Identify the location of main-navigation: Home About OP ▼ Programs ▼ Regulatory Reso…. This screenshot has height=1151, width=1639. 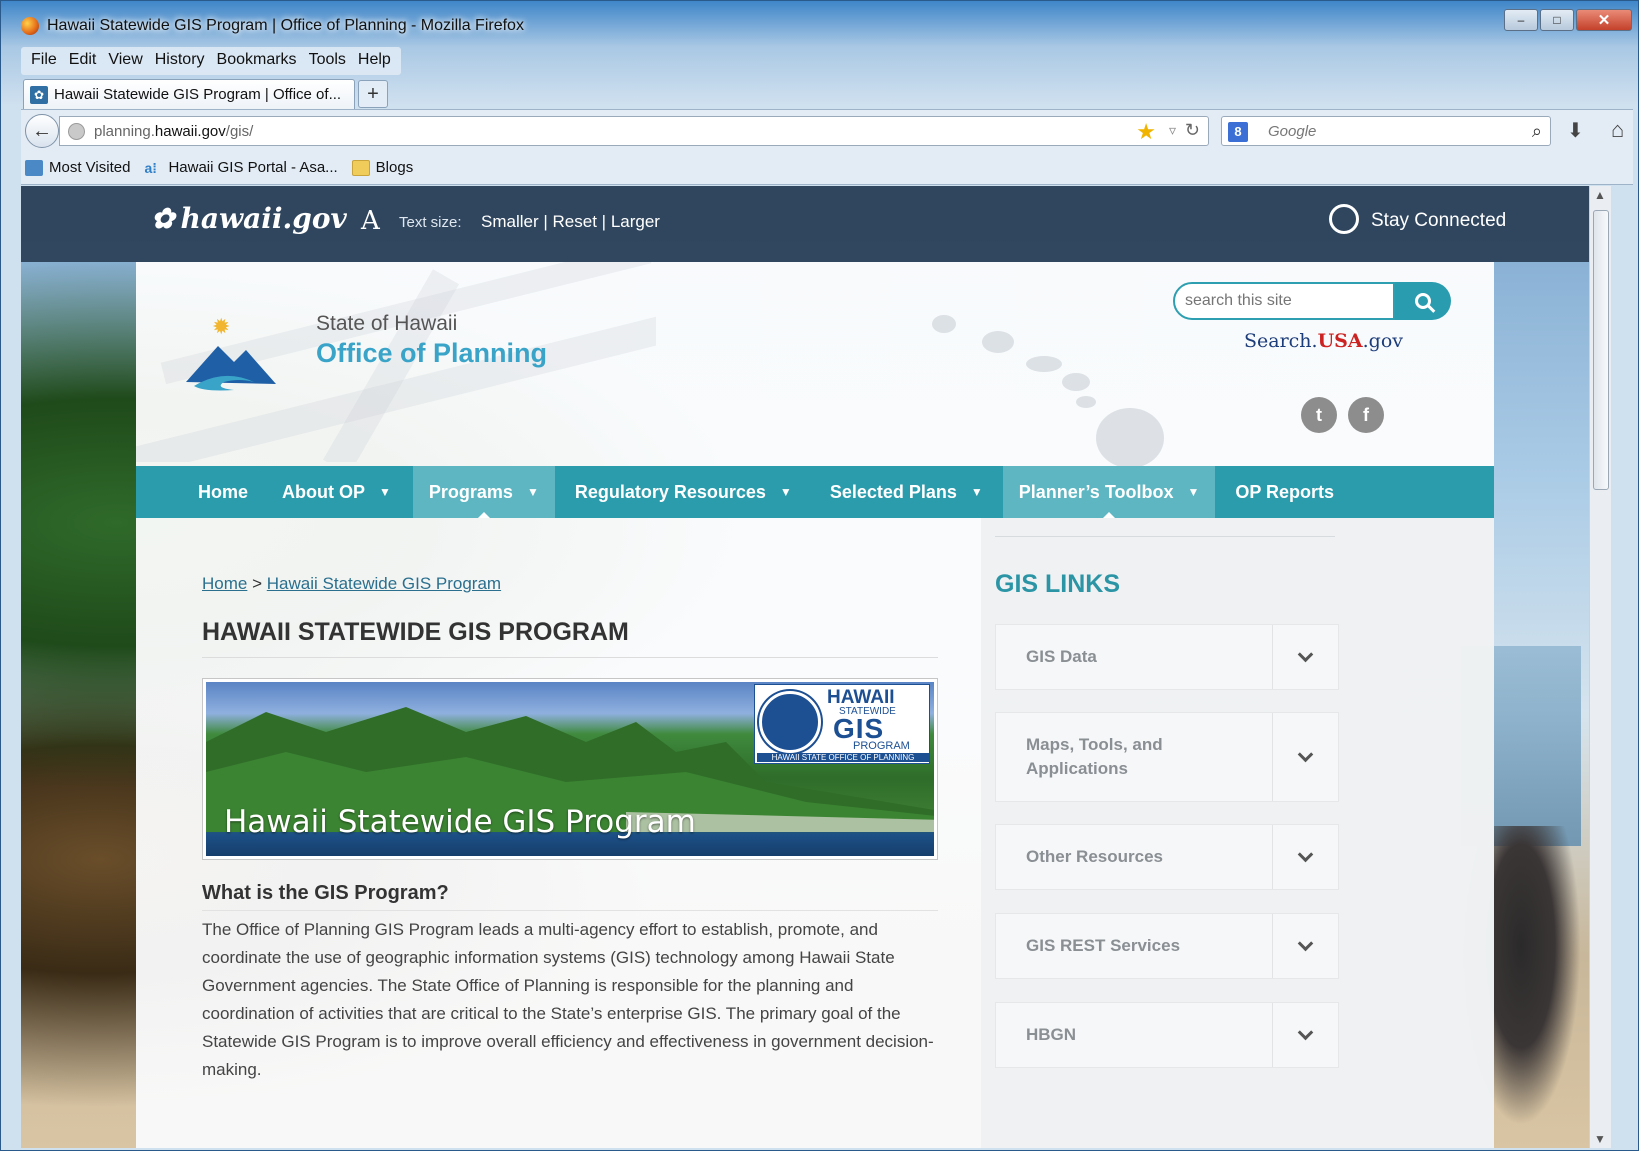
(815, 492).